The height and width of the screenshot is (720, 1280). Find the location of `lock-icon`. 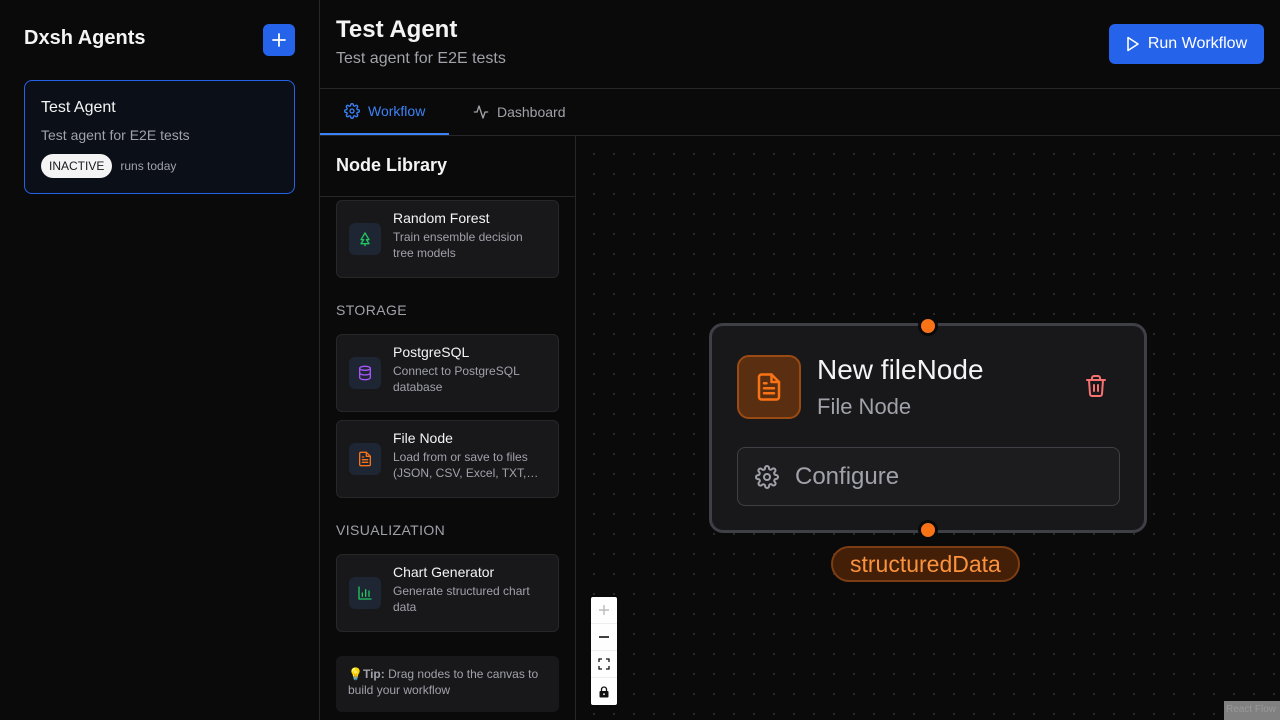

lock-icon is located at coordinates (604, 691).